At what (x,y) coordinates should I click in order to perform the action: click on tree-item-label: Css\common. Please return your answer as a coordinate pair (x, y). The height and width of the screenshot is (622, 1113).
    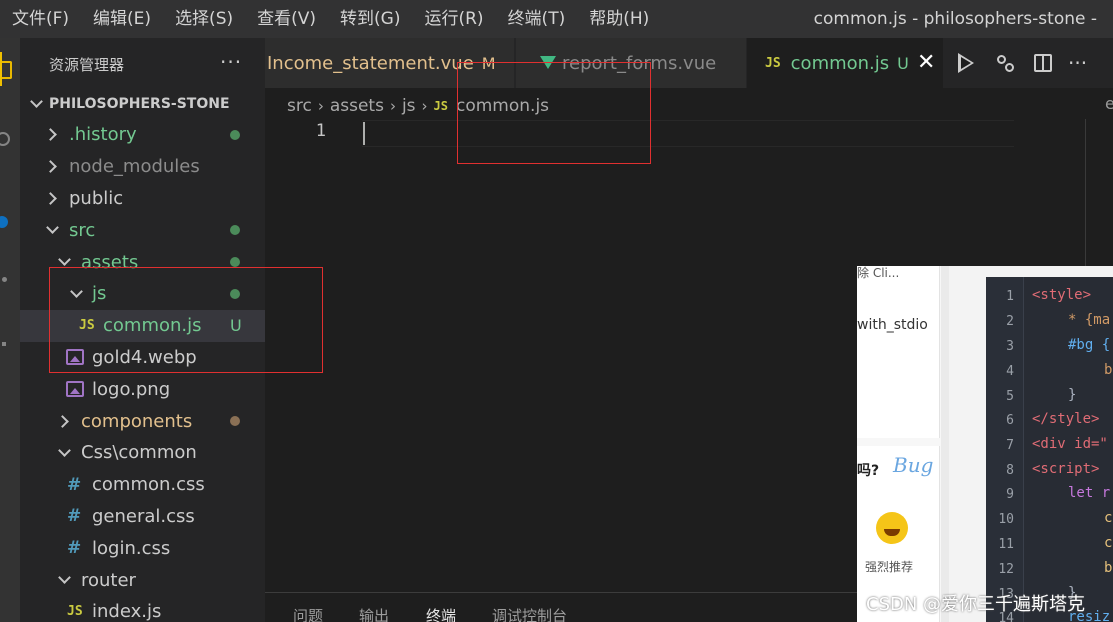
    Looking at the image, I should click on (139, 453).